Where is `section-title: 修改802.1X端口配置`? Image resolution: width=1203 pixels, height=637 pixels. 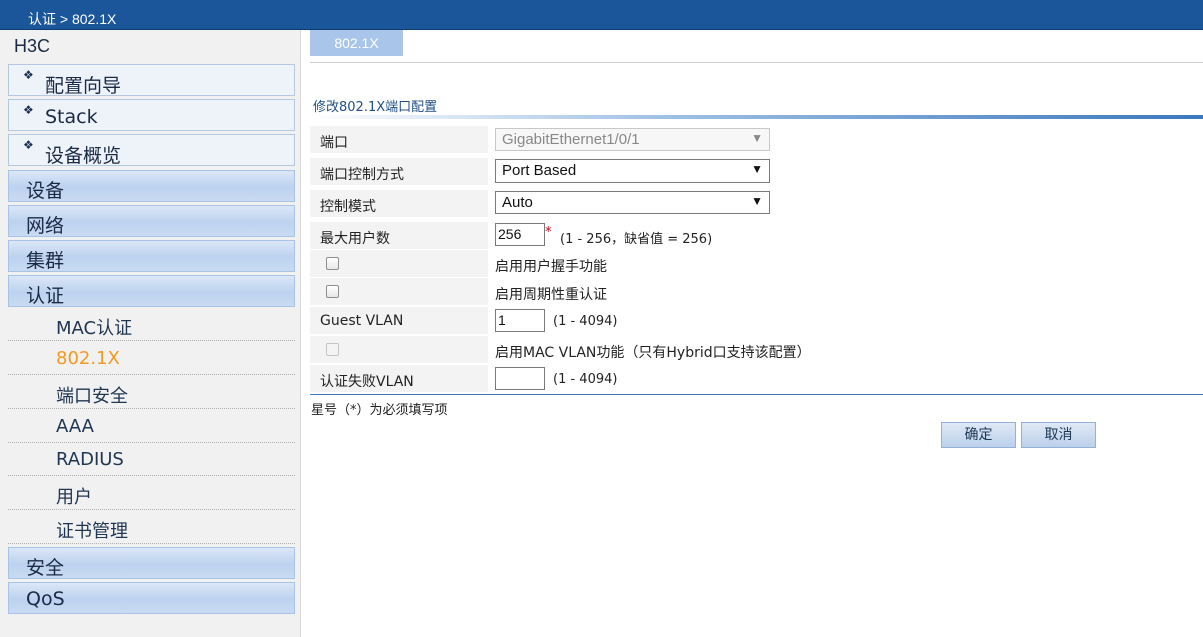 section-title: 修改802.1X端口配置 is located at coordinates (375, 107).